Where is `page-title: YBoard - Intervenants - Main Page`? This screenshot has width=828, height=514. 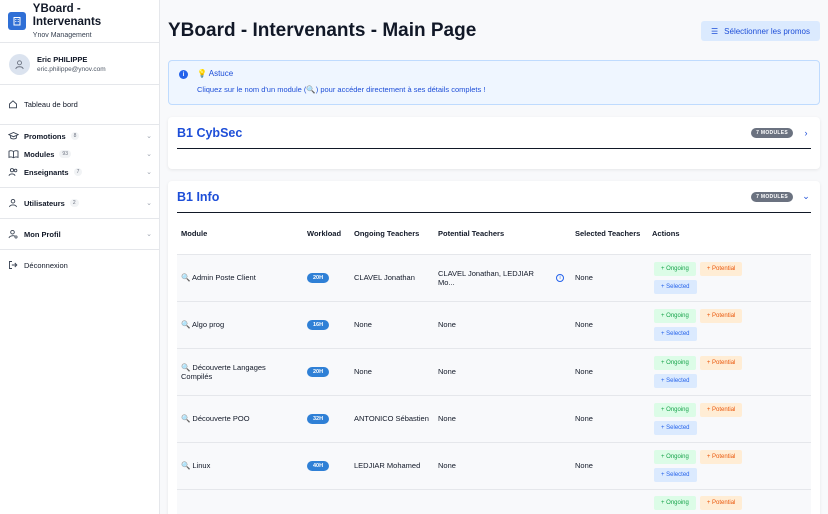 page-title: YBoard - Intervenants - Main Page is located at coordinates (322, 30).